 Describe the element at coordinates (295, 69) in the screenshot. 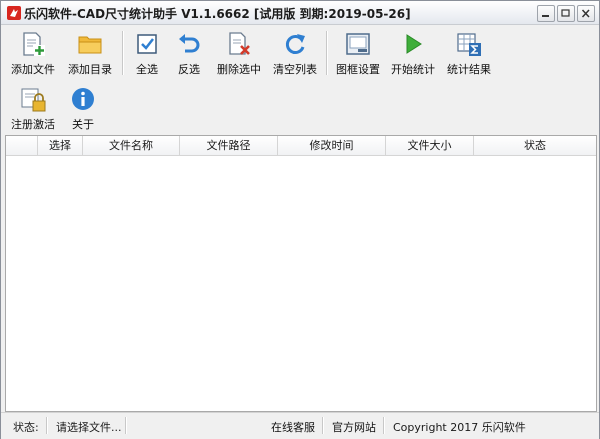

I see `clear-list-label: 清空列表` at that location.